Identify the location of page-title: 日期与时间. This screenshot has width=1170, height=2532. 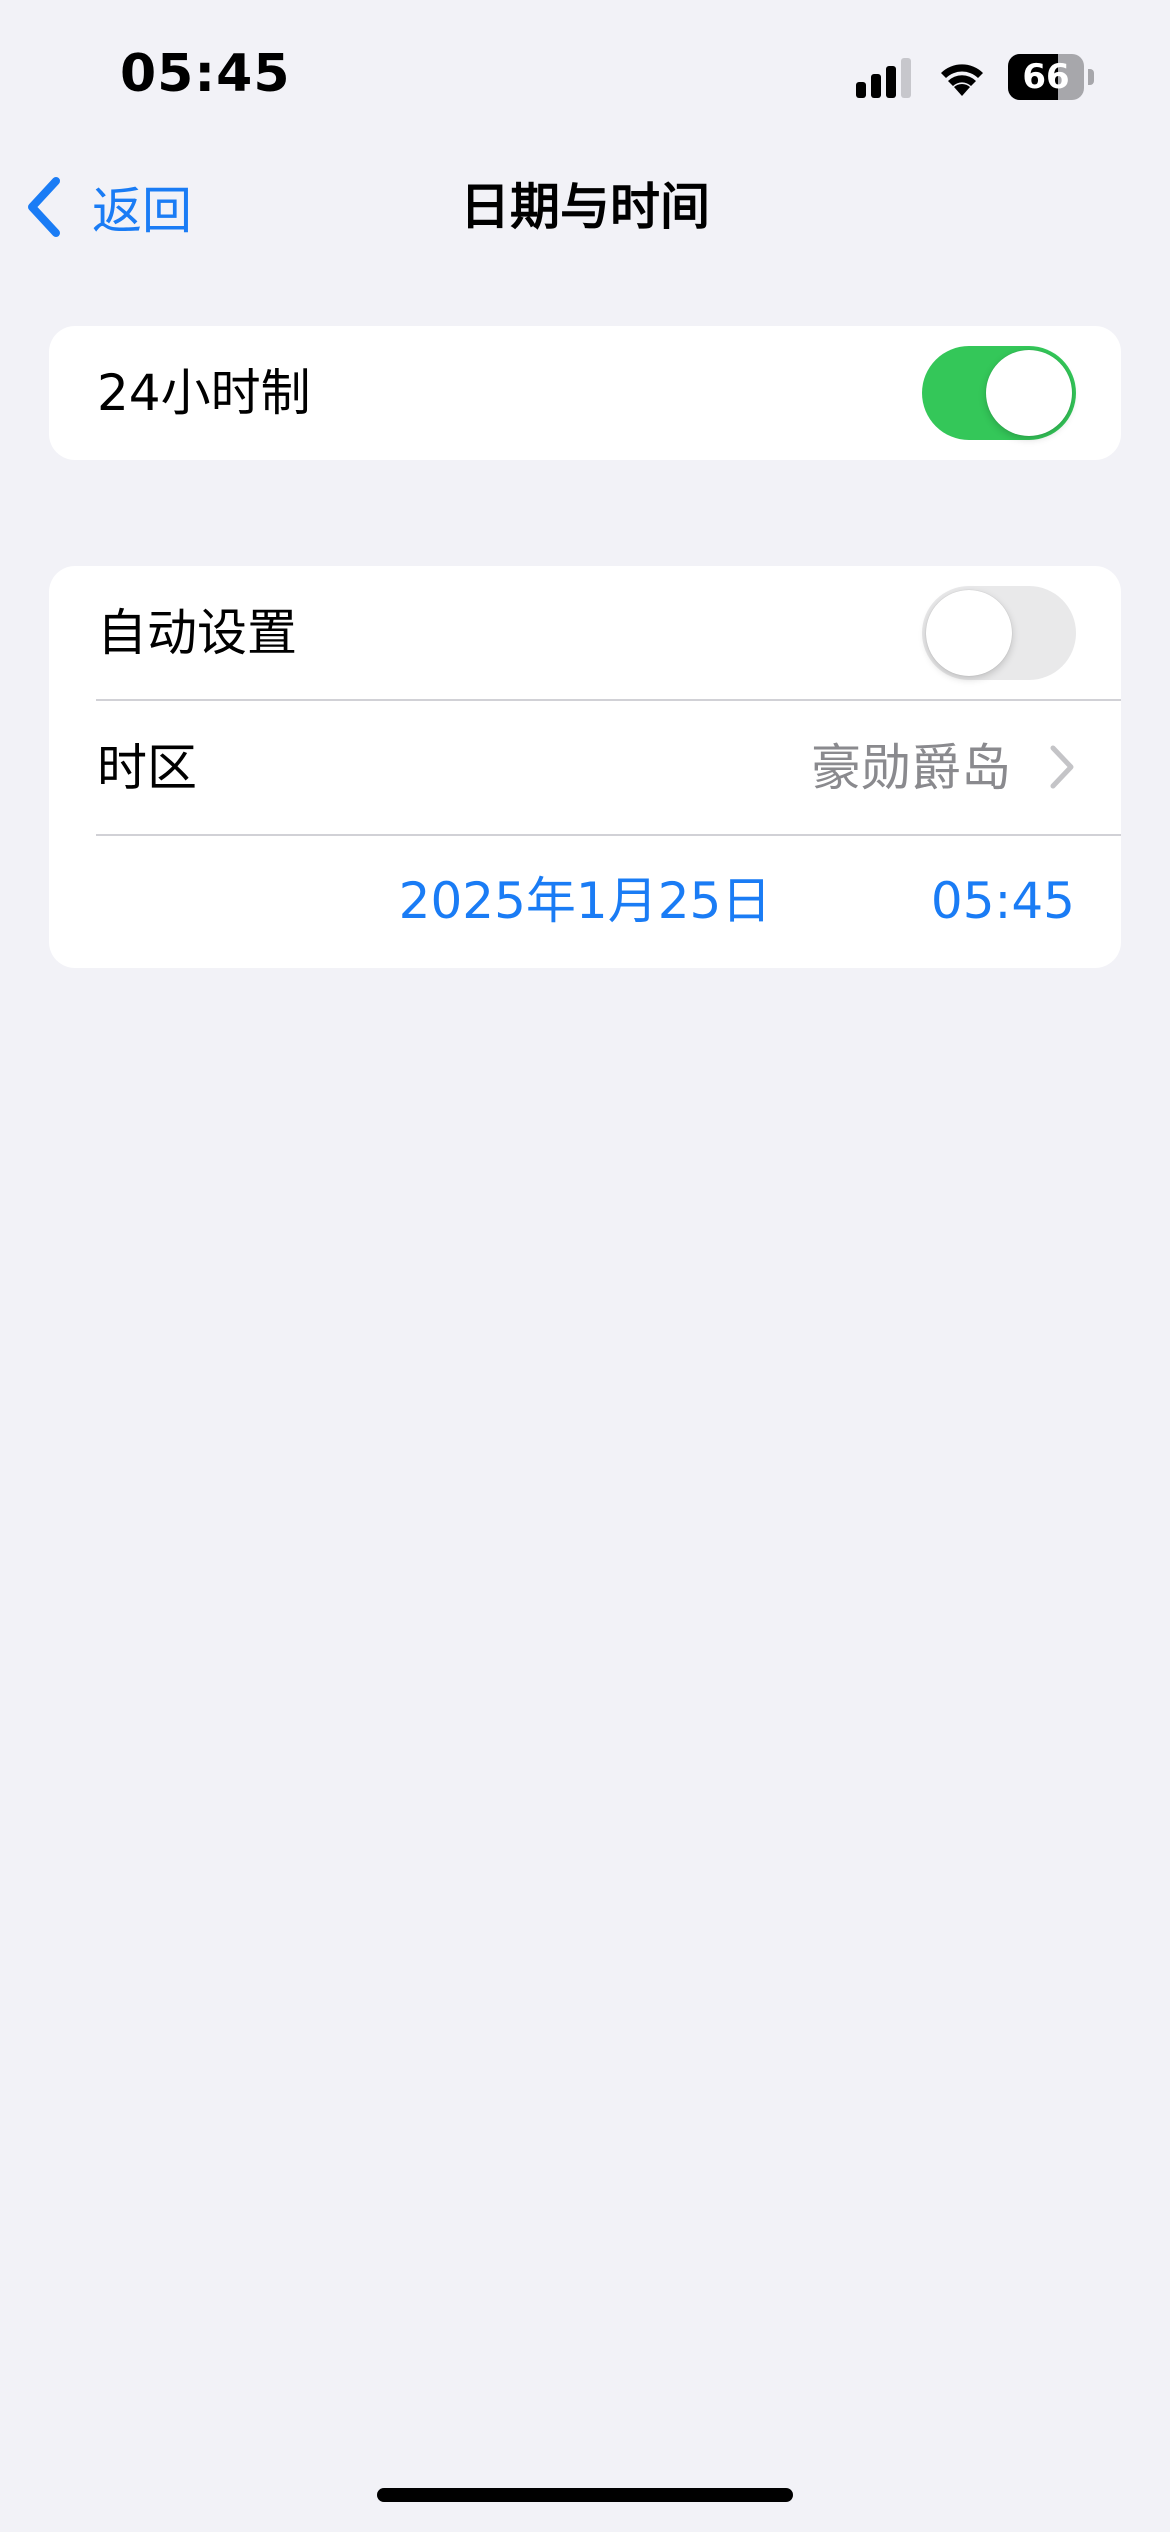
(585, 207).